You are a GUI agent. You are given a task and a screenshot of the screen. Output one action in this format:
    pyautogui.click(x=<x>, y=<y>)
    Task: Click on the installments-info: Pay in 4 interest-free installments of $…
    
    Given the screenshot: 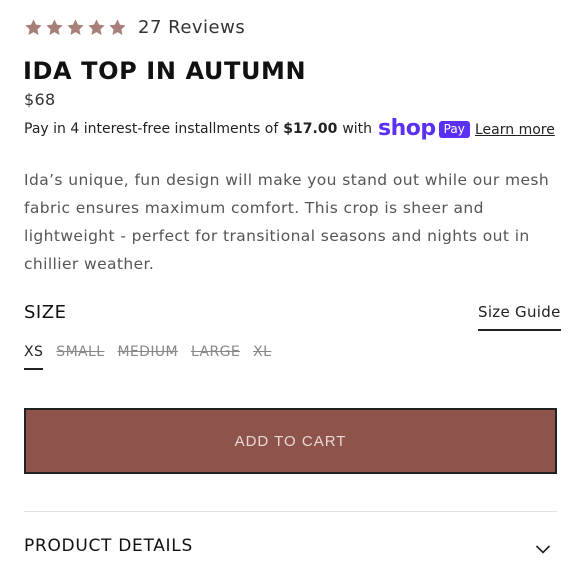 What is the action you would take?
    pyautogui.click(x=247, y=129)
    